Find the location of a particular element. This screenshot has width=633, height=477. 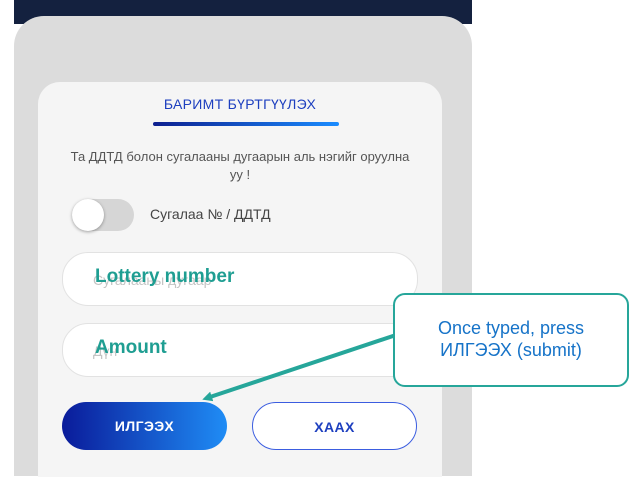

callout-line-2: ИЛГЭЭХ (submit) is located at coordinates (511, 350).